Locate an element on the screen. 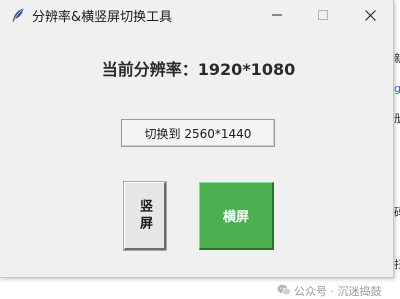 The height and width of the screenshot is (299, 400). maximize-icon is located at coordinates (323, 15).